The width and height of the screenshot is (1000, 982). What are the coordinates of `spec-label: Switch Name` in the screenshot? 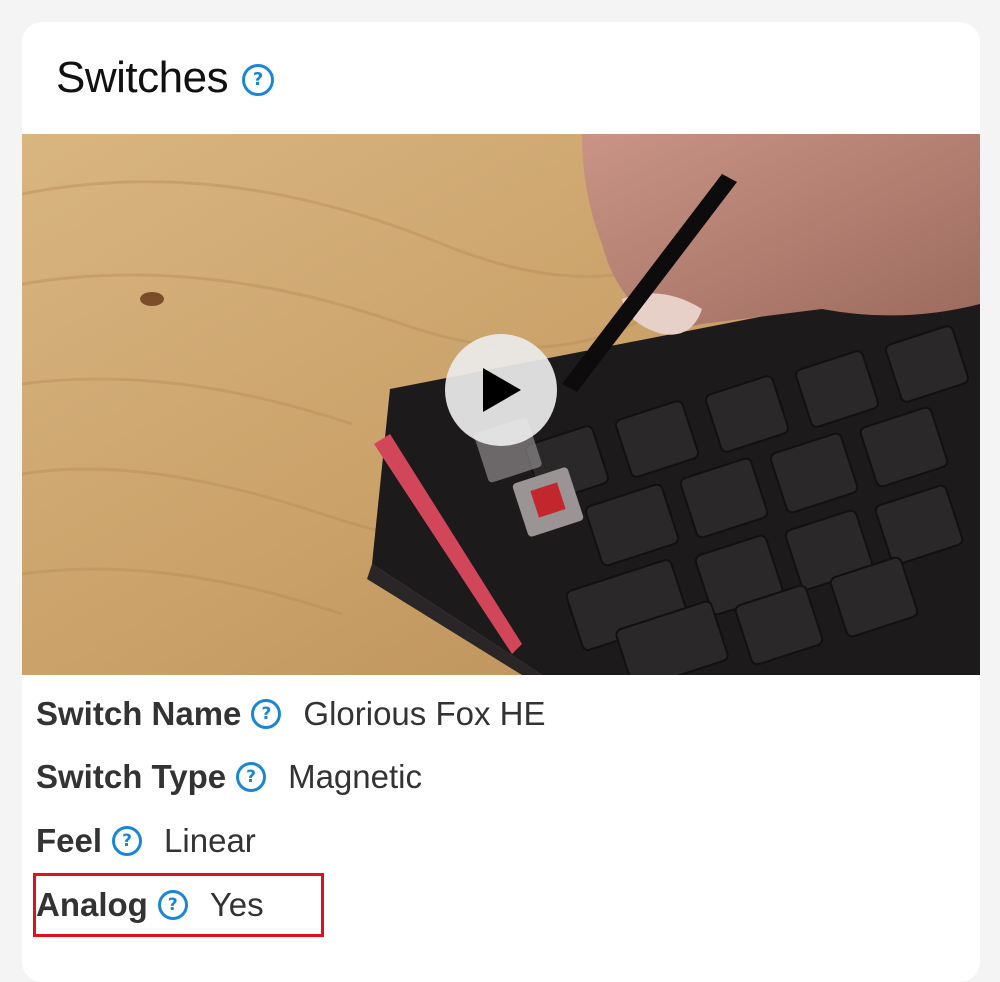 It's located at (139, 713).